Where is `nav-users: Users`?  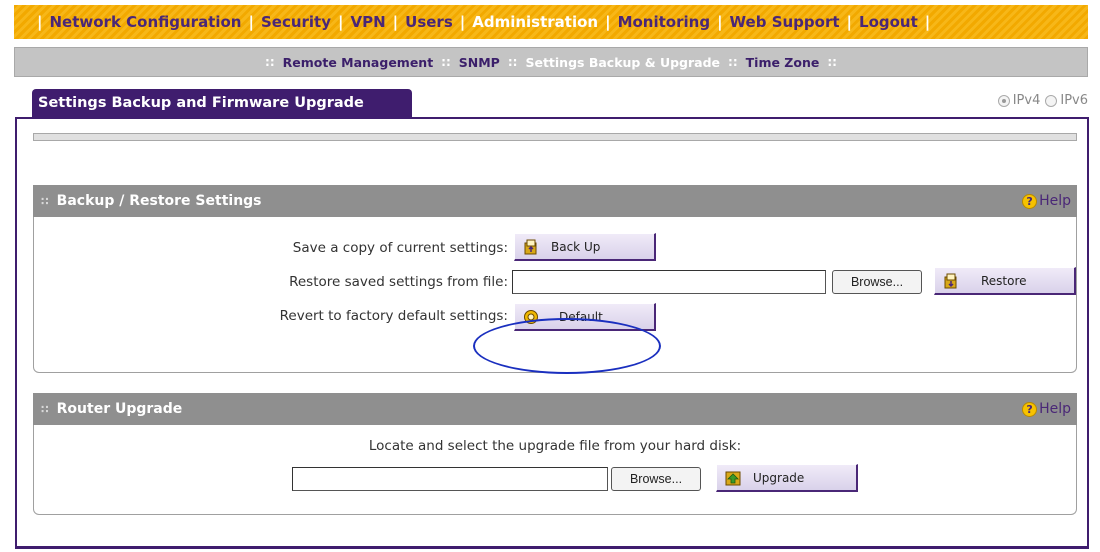 nav-users: Users is located at coordinates (429, 22).